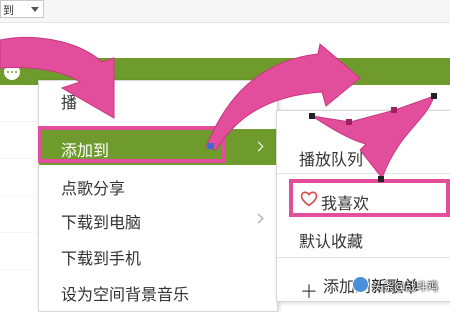 The width and height of the screenshot is (450, 312). I want to click on watermark: 头条@战斗鸡, so click(405, 286).